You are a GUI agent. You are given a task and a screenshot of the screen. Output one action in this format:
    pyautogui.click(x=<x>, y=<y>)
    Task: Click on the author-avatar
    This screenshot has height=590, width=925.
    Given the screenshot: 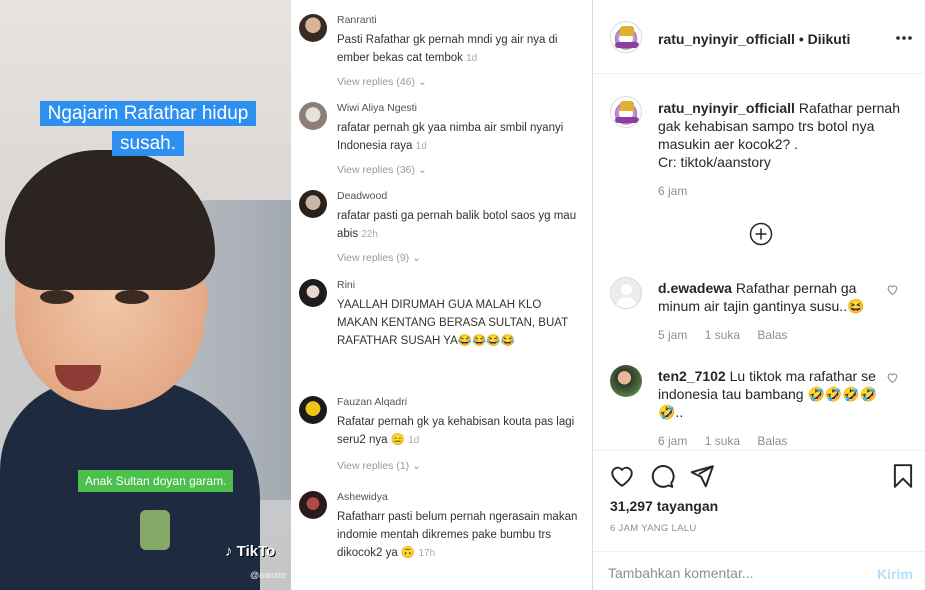 What is the action you would take?
    pyautogui.click(x=626, y=37)
    